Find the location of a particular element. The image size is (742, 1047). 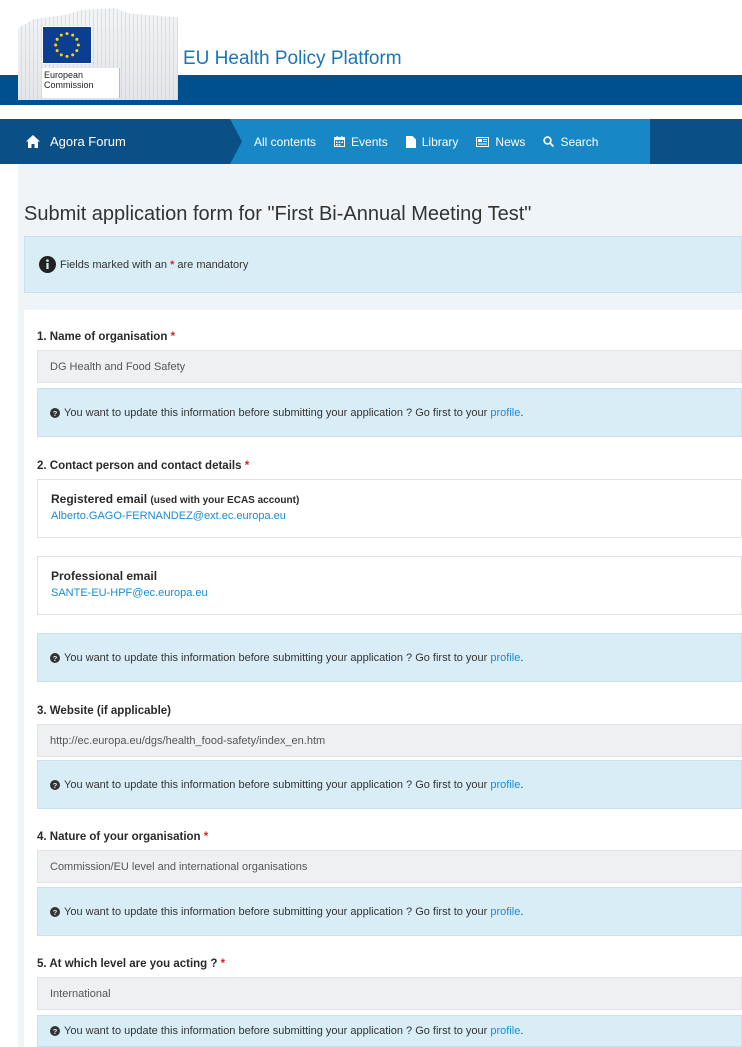

question-2-text: 2. Contact person and contact details is located at coordinates (139, 466).